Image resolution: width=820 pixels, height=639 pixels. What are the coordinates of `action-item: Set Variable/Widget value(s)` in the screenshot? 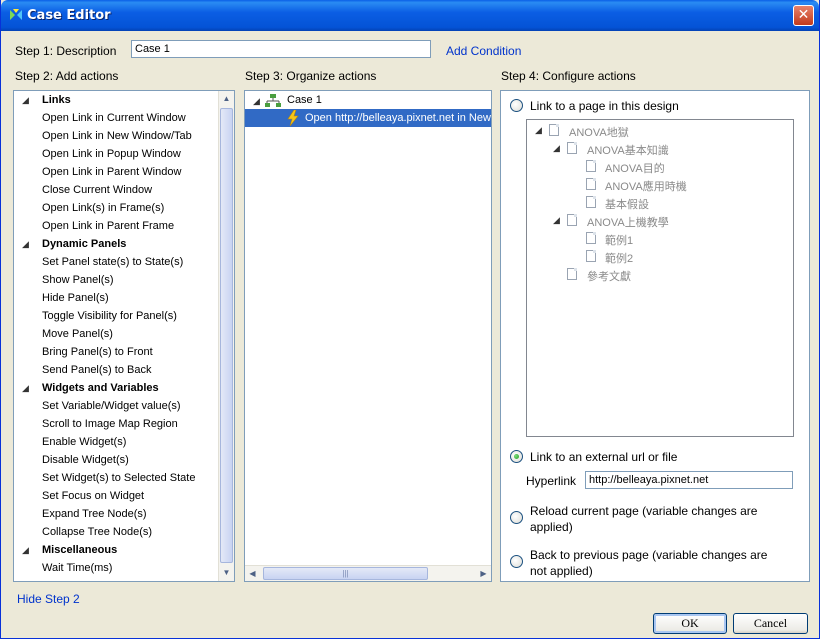 It's located at (111, 406).